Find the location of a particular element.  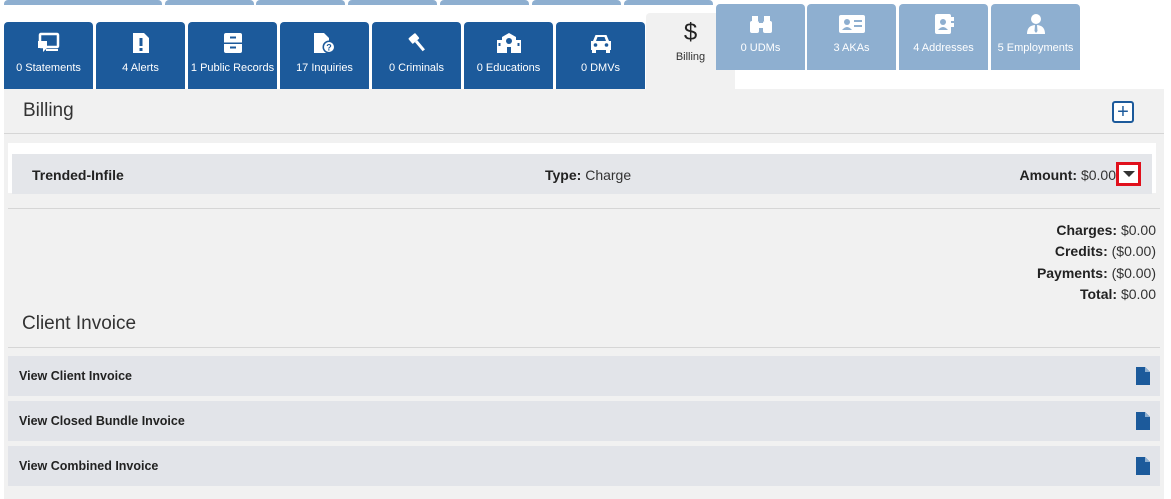

expand-item-button is located at coordinates (1128, 174).